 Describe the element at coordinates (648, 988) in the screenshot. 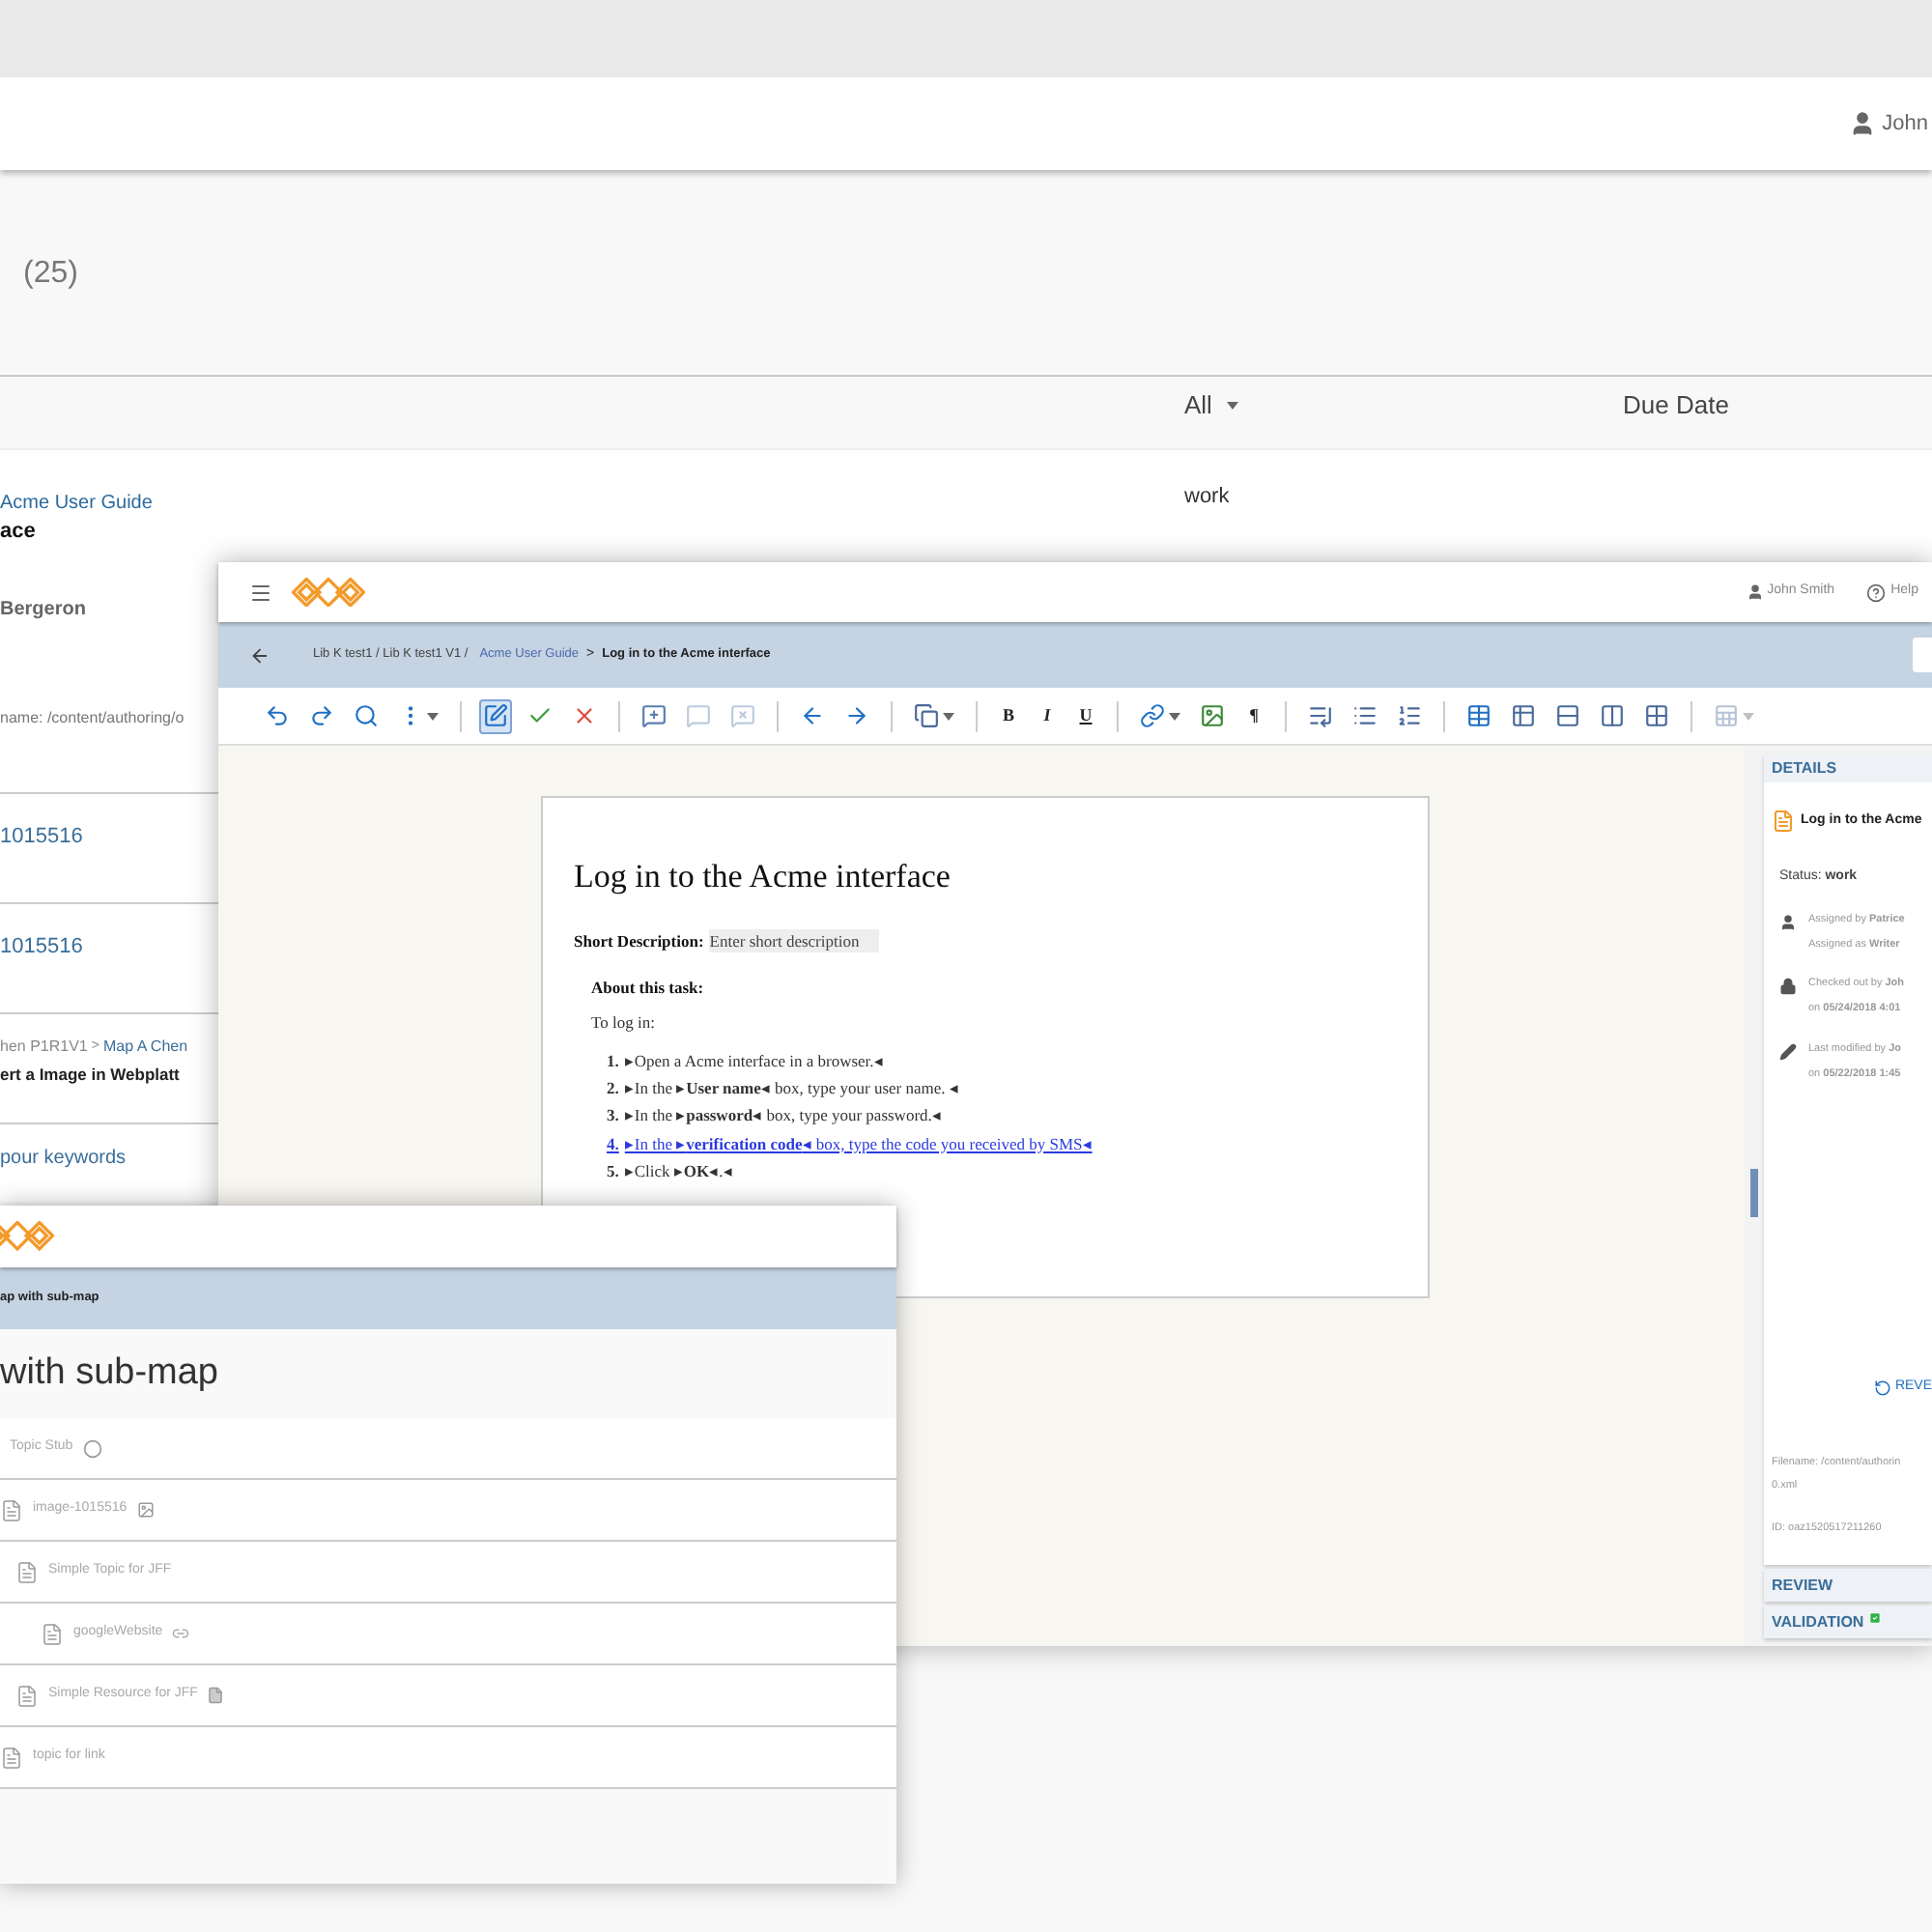

I see `section-heading: About this task:` at that location.